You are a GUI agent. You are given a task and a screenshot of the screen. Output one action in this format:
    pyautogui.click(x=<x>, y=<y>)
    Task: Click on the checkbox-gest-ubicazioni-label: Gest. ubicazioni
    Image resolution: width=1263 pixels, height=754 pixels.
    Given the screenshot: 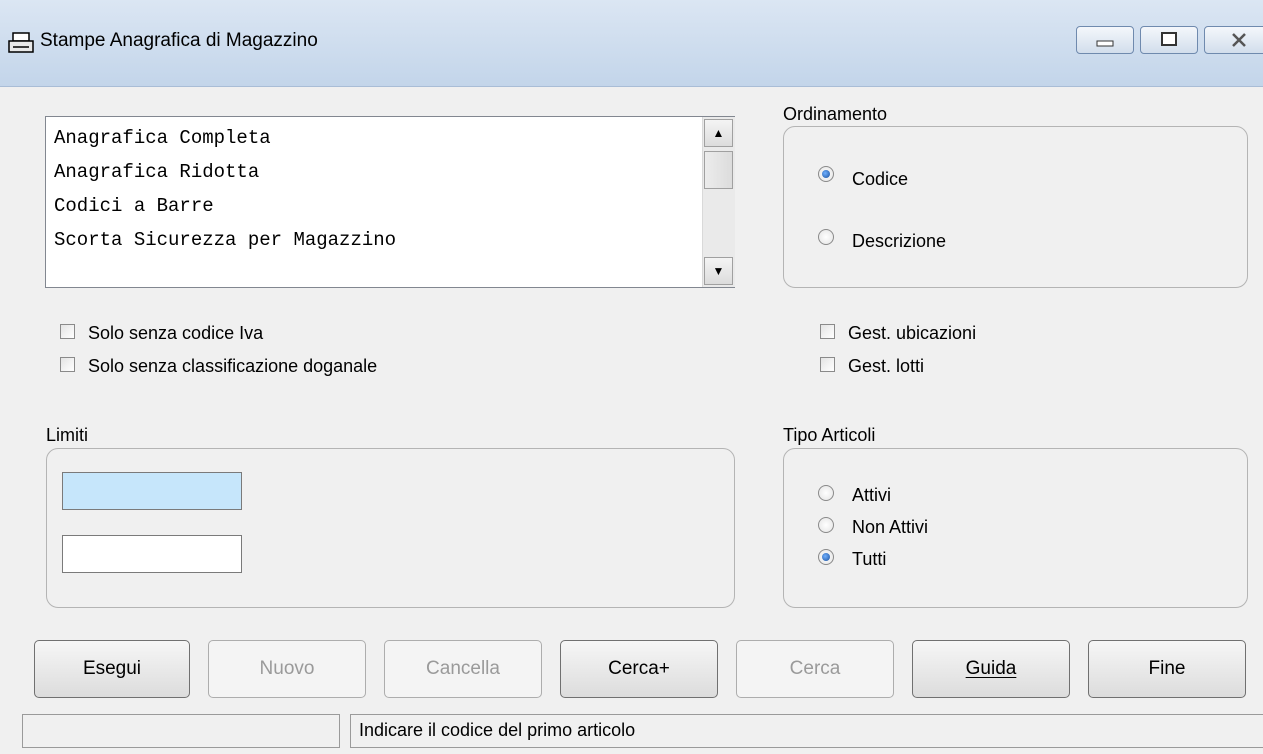 What is the action you would take?
    pyautogui.click(x=912, y=333)
    